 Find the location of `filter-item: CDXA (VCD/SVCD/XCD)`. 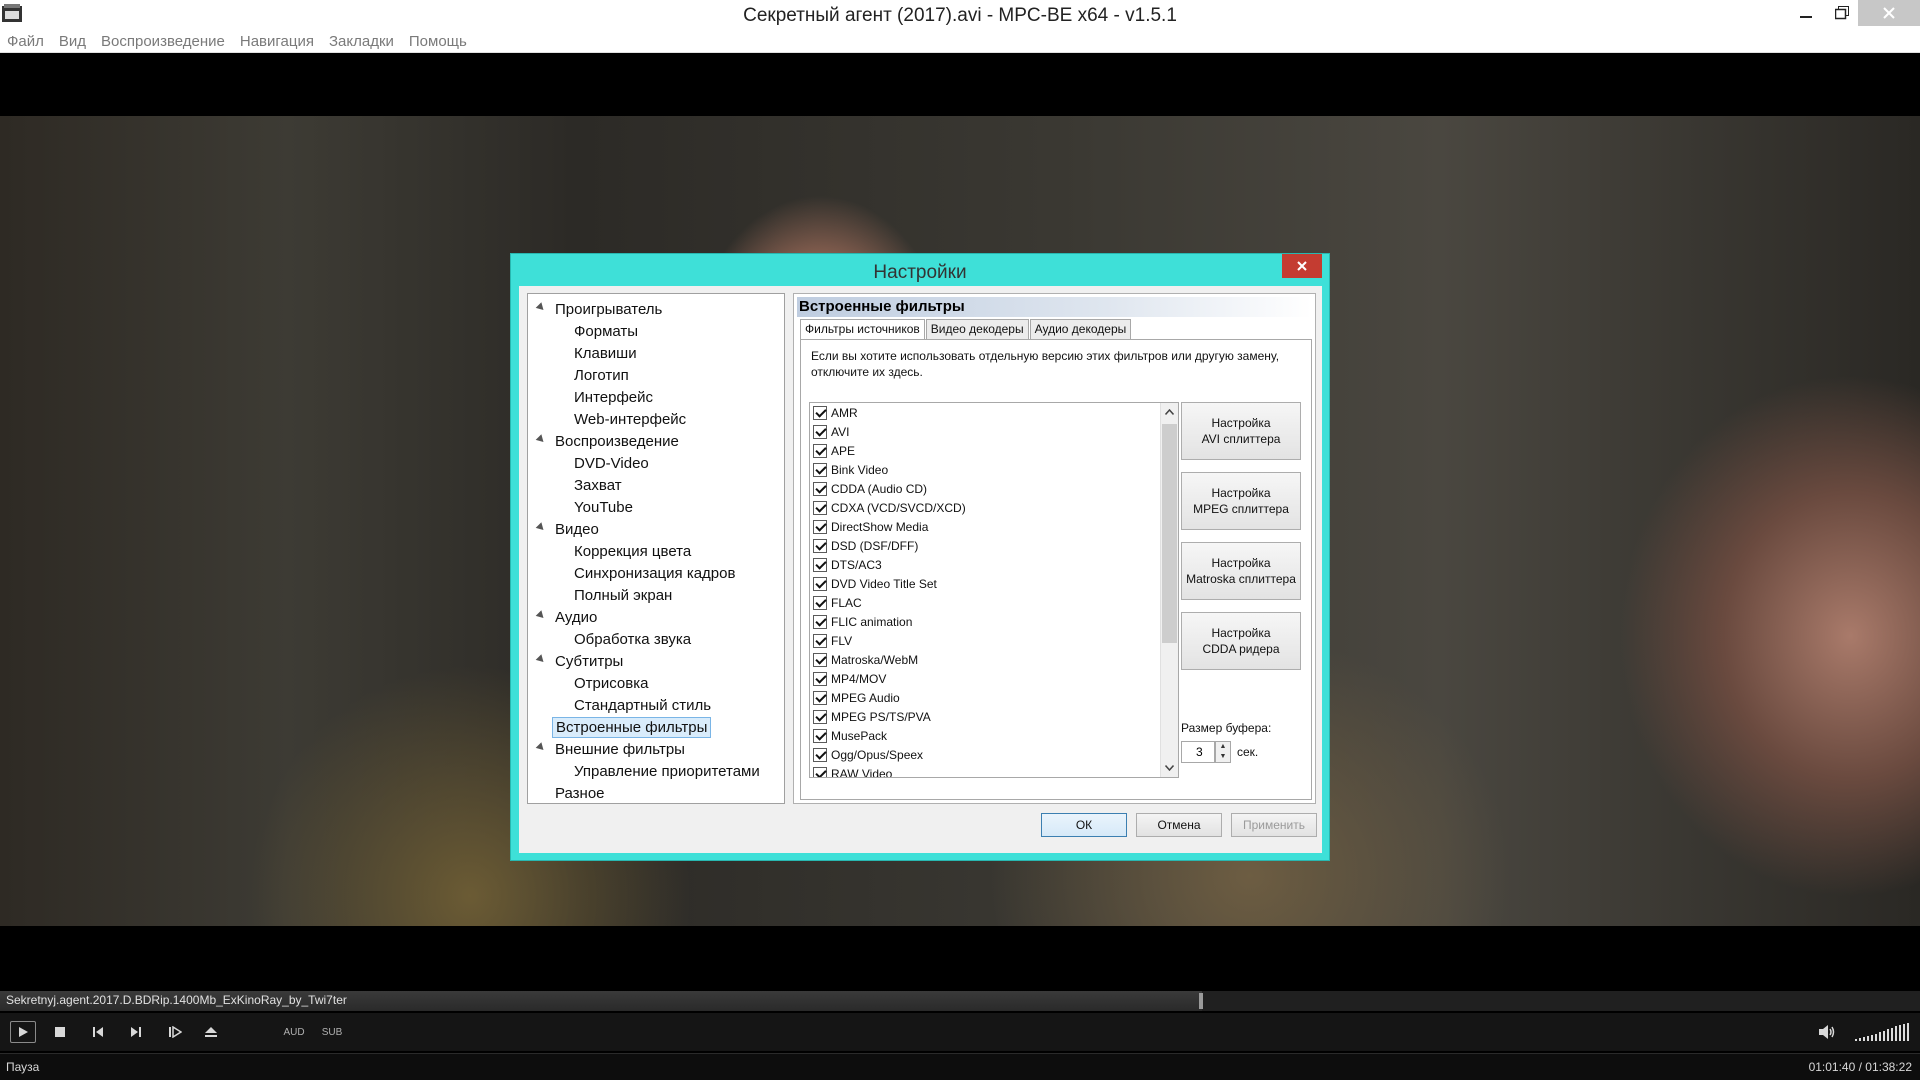

filter-item: CDXA (VCD/SVCD/XCD) is located at coordinates (994, 507).